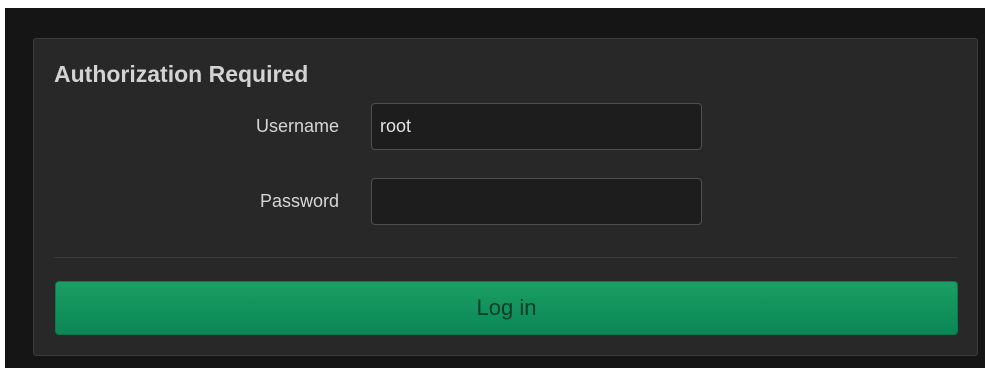 This screenshot has width=985, height=368. I want to click on panel-title: Authorization Required, so click(181, 74).